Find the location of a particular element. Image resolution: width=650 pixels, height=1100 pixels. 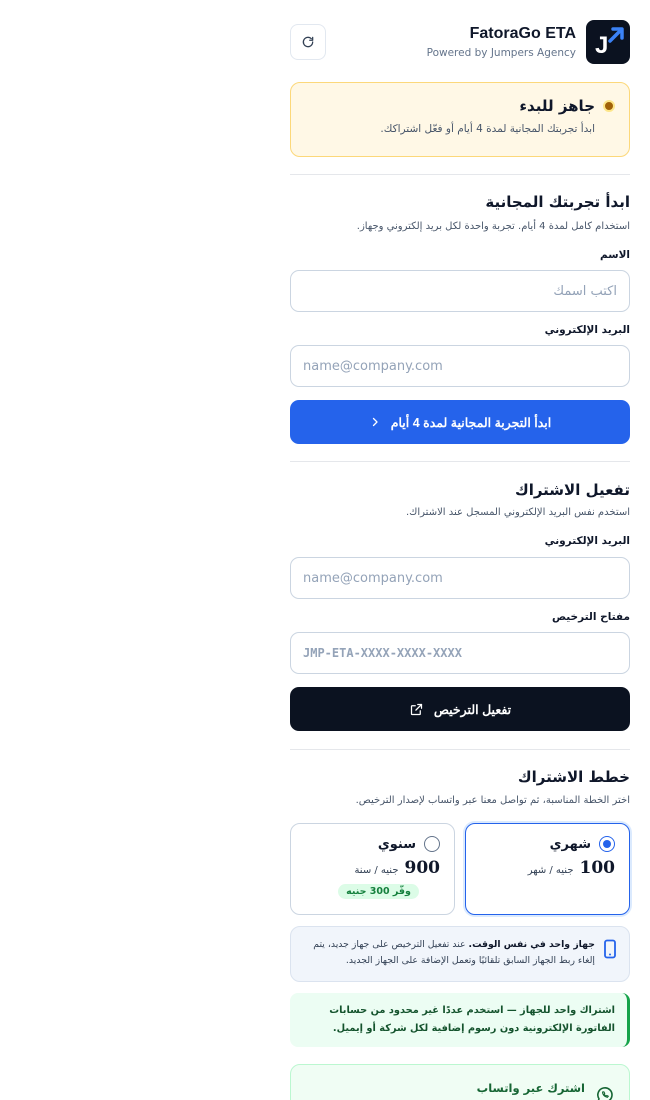

start-trial-button: ابدأ التجربة المجانية لمدة 4 أيام is located at coordinates (460, 422).